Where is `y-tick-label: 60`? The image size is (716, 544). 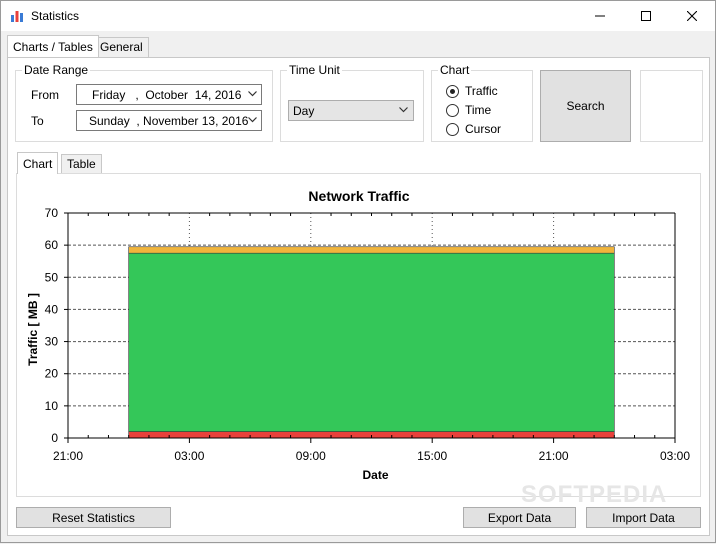 y-tick-label: 60 is located at coordinates (52, 245).